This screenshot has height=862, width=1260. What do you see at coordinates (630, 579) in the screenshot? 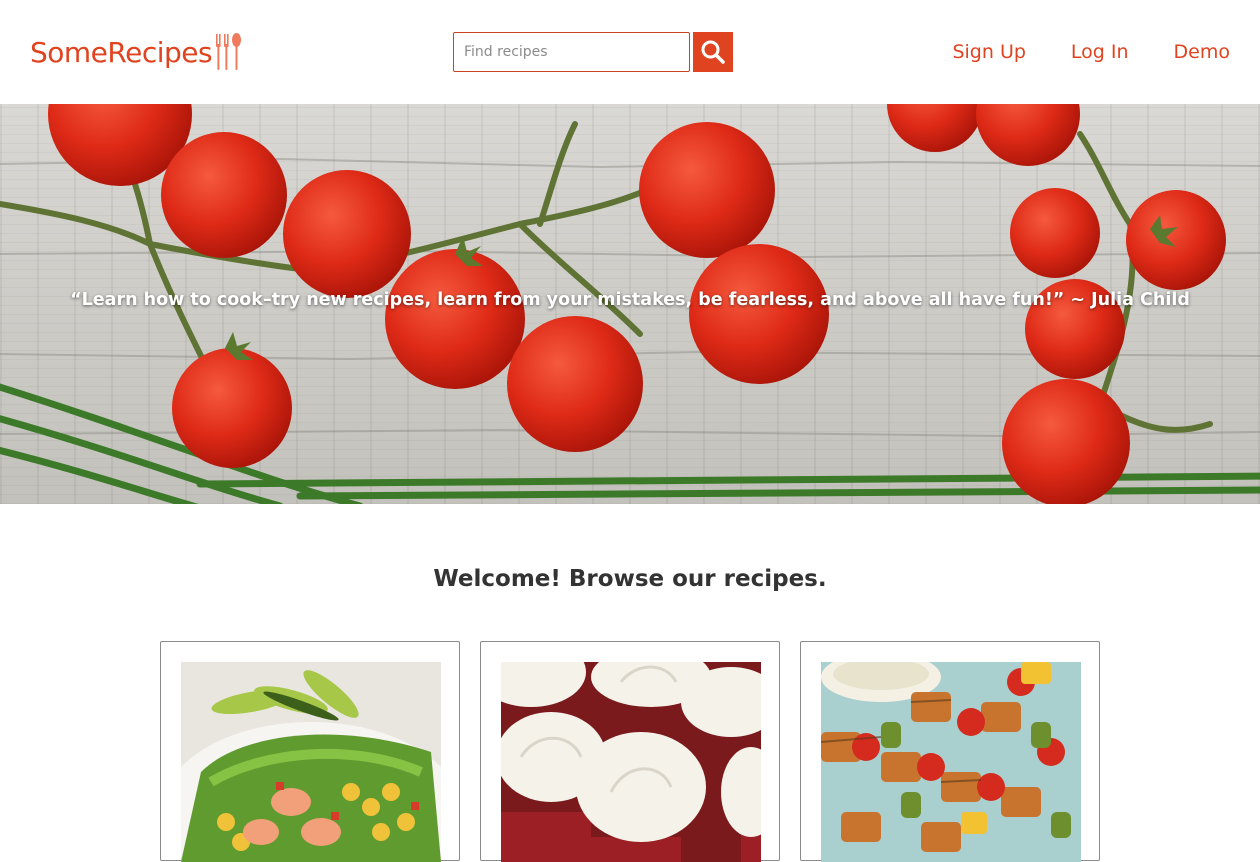
I see `welcome-heading: Welcome! Browse our recipes.` at bounding box center [630, 579].